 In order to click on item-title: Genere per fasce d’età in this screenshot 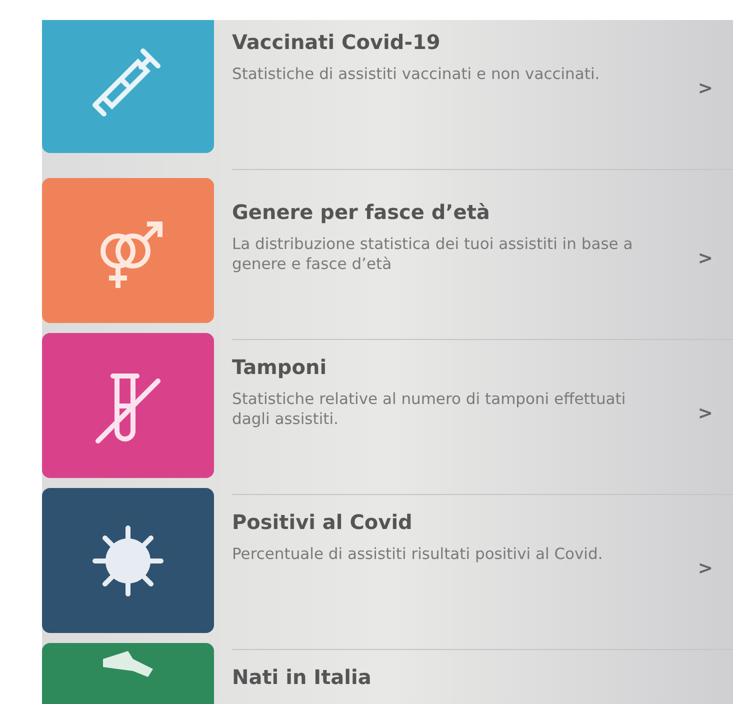, I will do `click(361, 212)`.